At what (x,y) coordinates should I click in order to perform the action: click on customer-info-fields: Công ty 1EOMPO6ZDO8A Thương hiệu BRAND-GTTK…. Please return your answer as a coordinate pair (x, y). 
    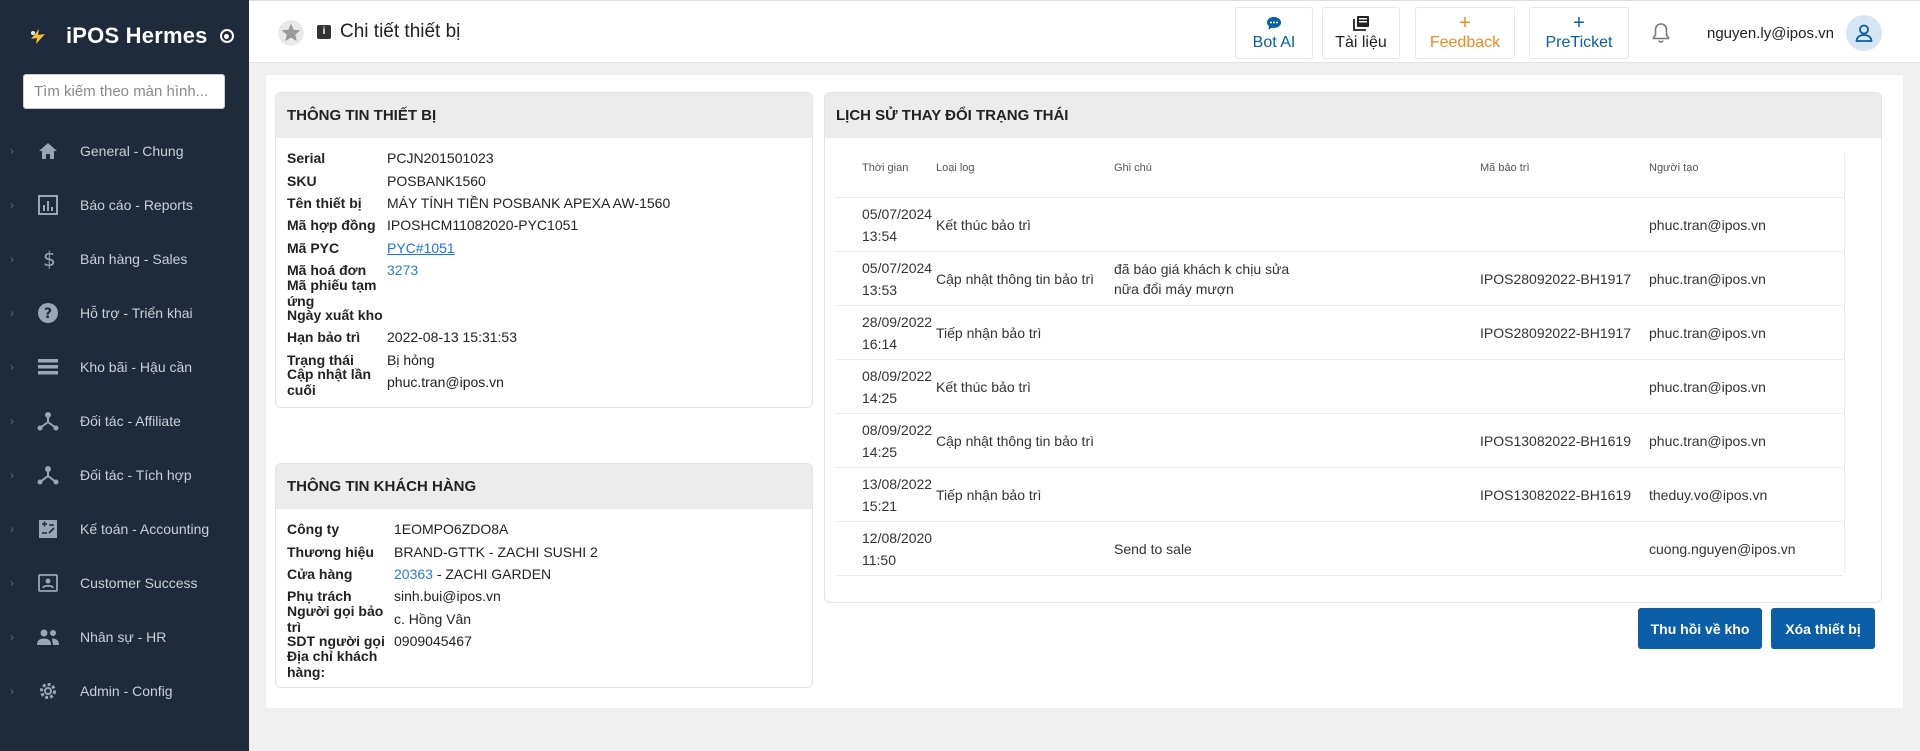
    Looking at the image, I should click on (544, 594).